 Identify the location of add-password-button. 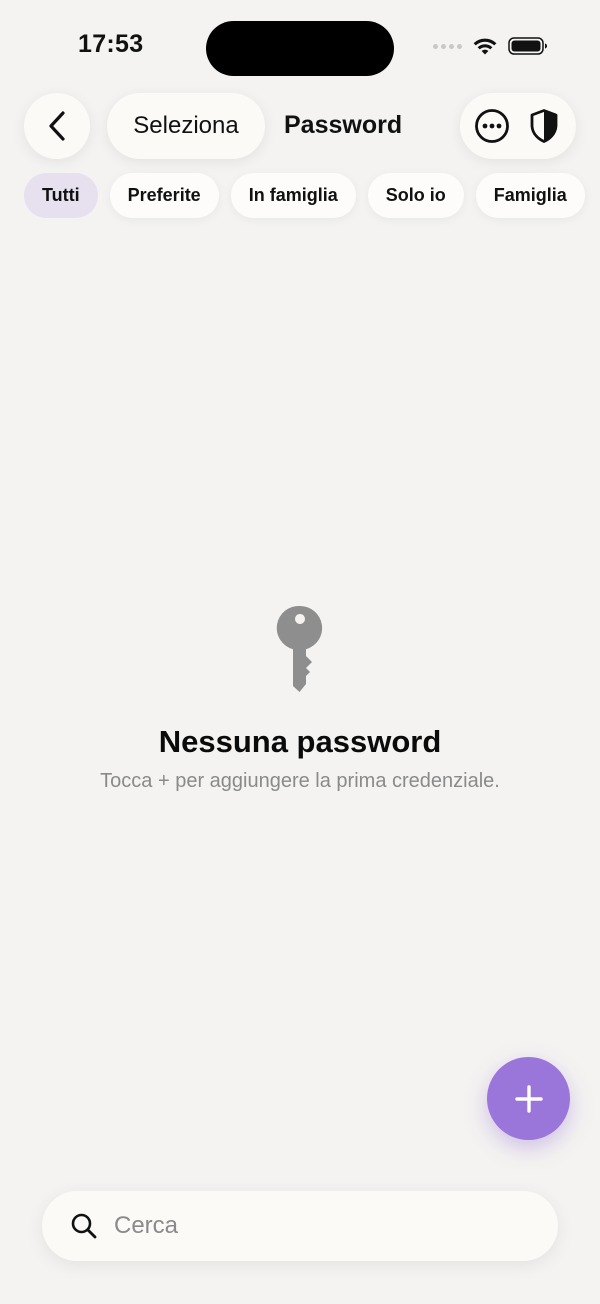
(528, 1098).